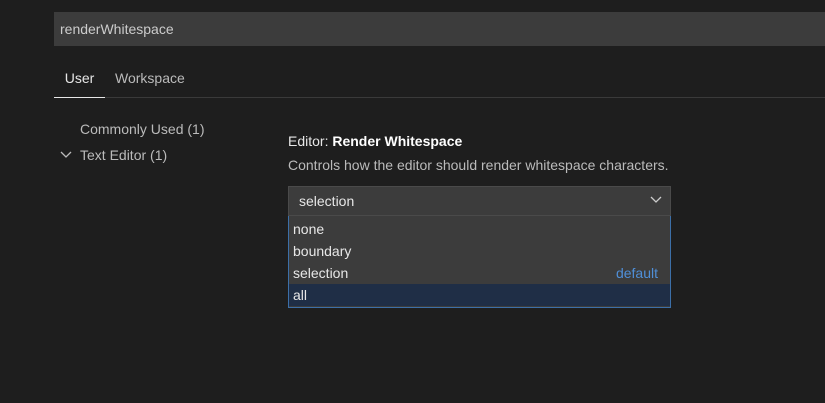 The width and height of the screenshot is (825, 403). Describe the element at coordinates (327, 201) in the screenshot. I see `select-value: selection` at that location.